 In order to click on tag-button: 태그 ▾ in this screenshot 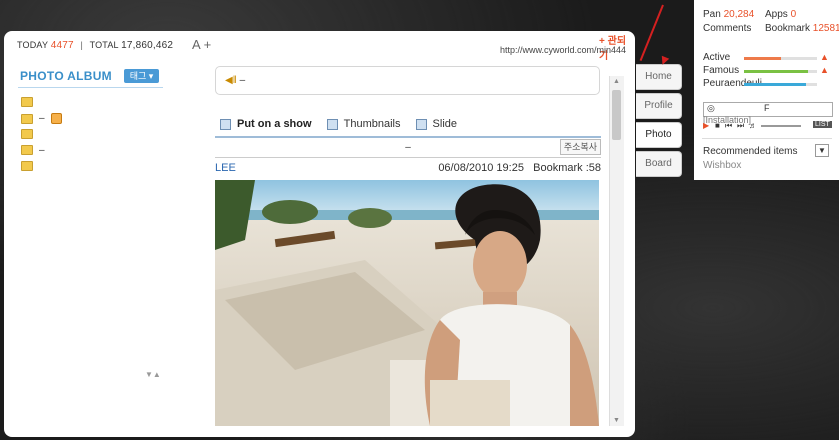, I will do `click(141, 76)`.